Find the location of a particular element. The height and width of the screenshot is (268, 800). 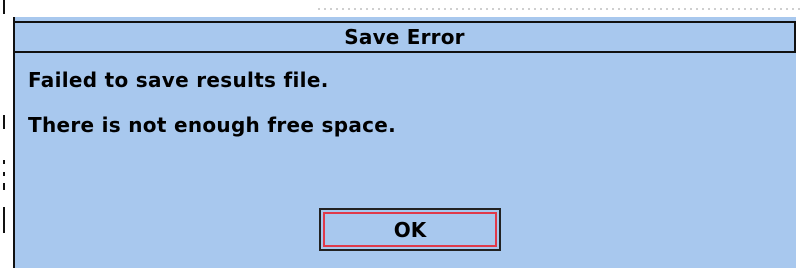

ok-button: OK is located at coordinates (410, 229).